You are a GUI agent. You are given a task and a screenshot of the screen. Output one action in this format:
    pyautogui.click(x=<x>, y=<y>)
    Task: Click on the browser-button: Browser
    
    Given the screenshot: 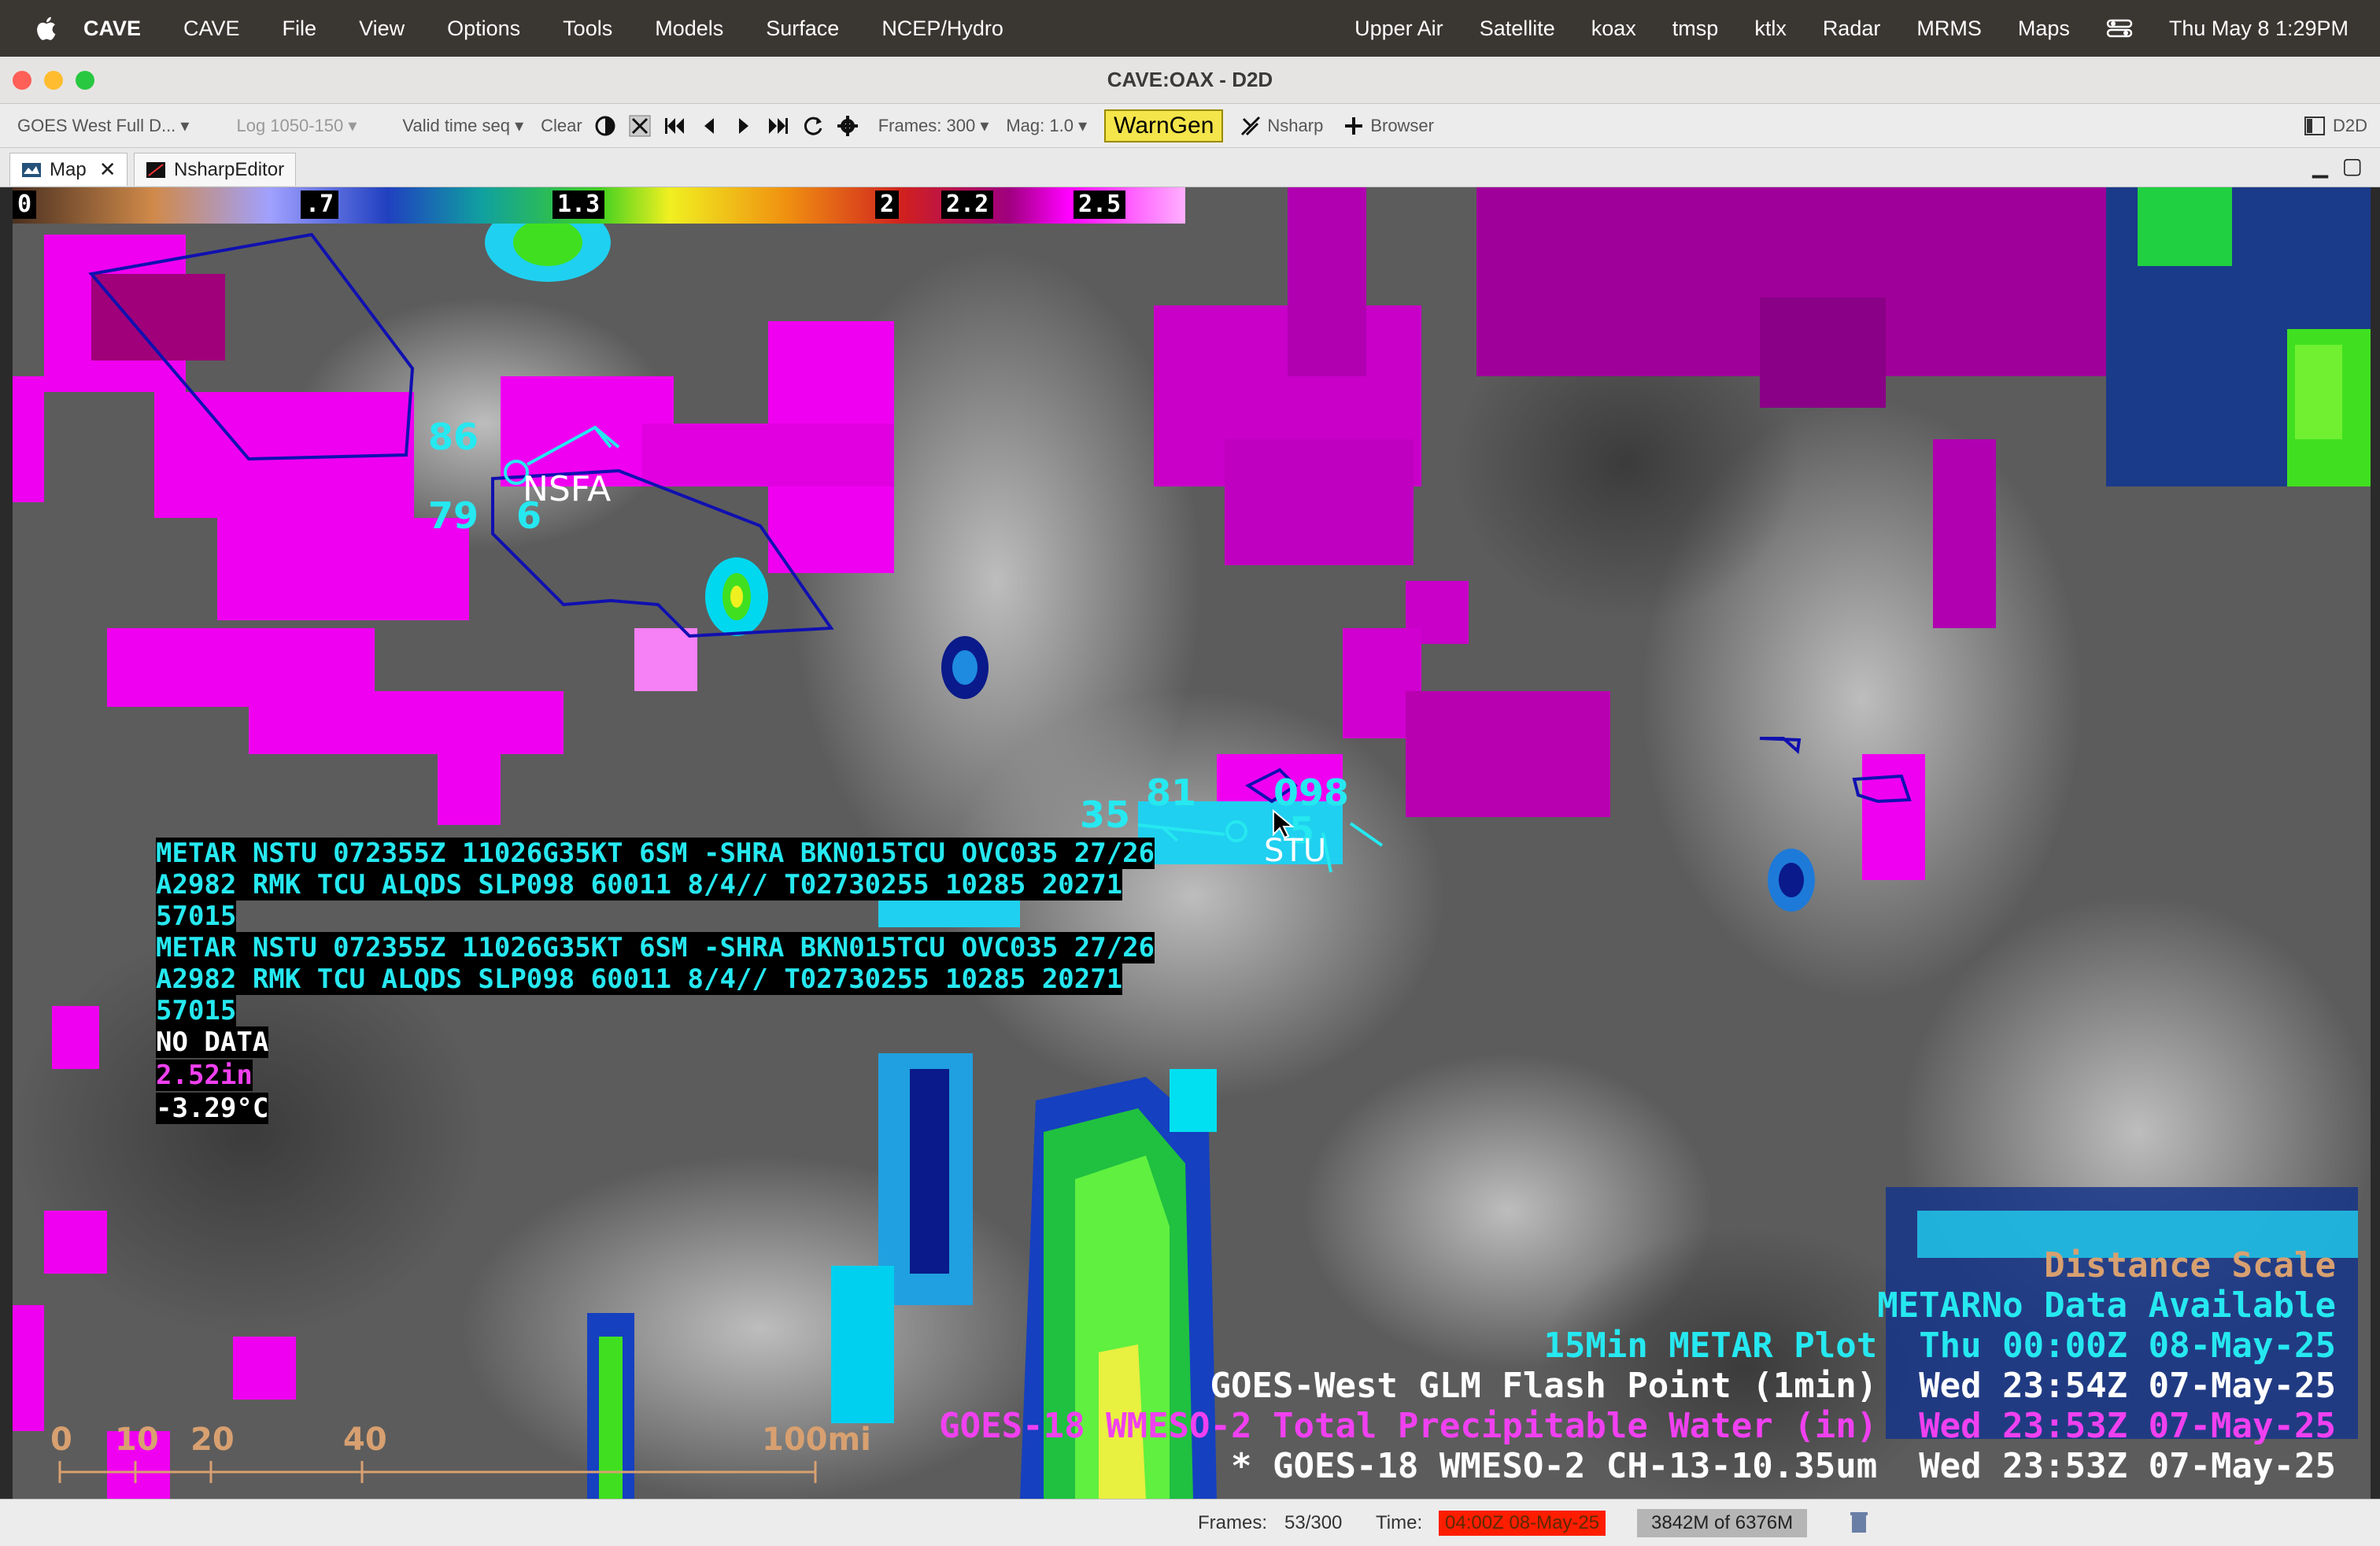 What is the action you would take?
    pyautogui.click(x=1402, y=126)
    